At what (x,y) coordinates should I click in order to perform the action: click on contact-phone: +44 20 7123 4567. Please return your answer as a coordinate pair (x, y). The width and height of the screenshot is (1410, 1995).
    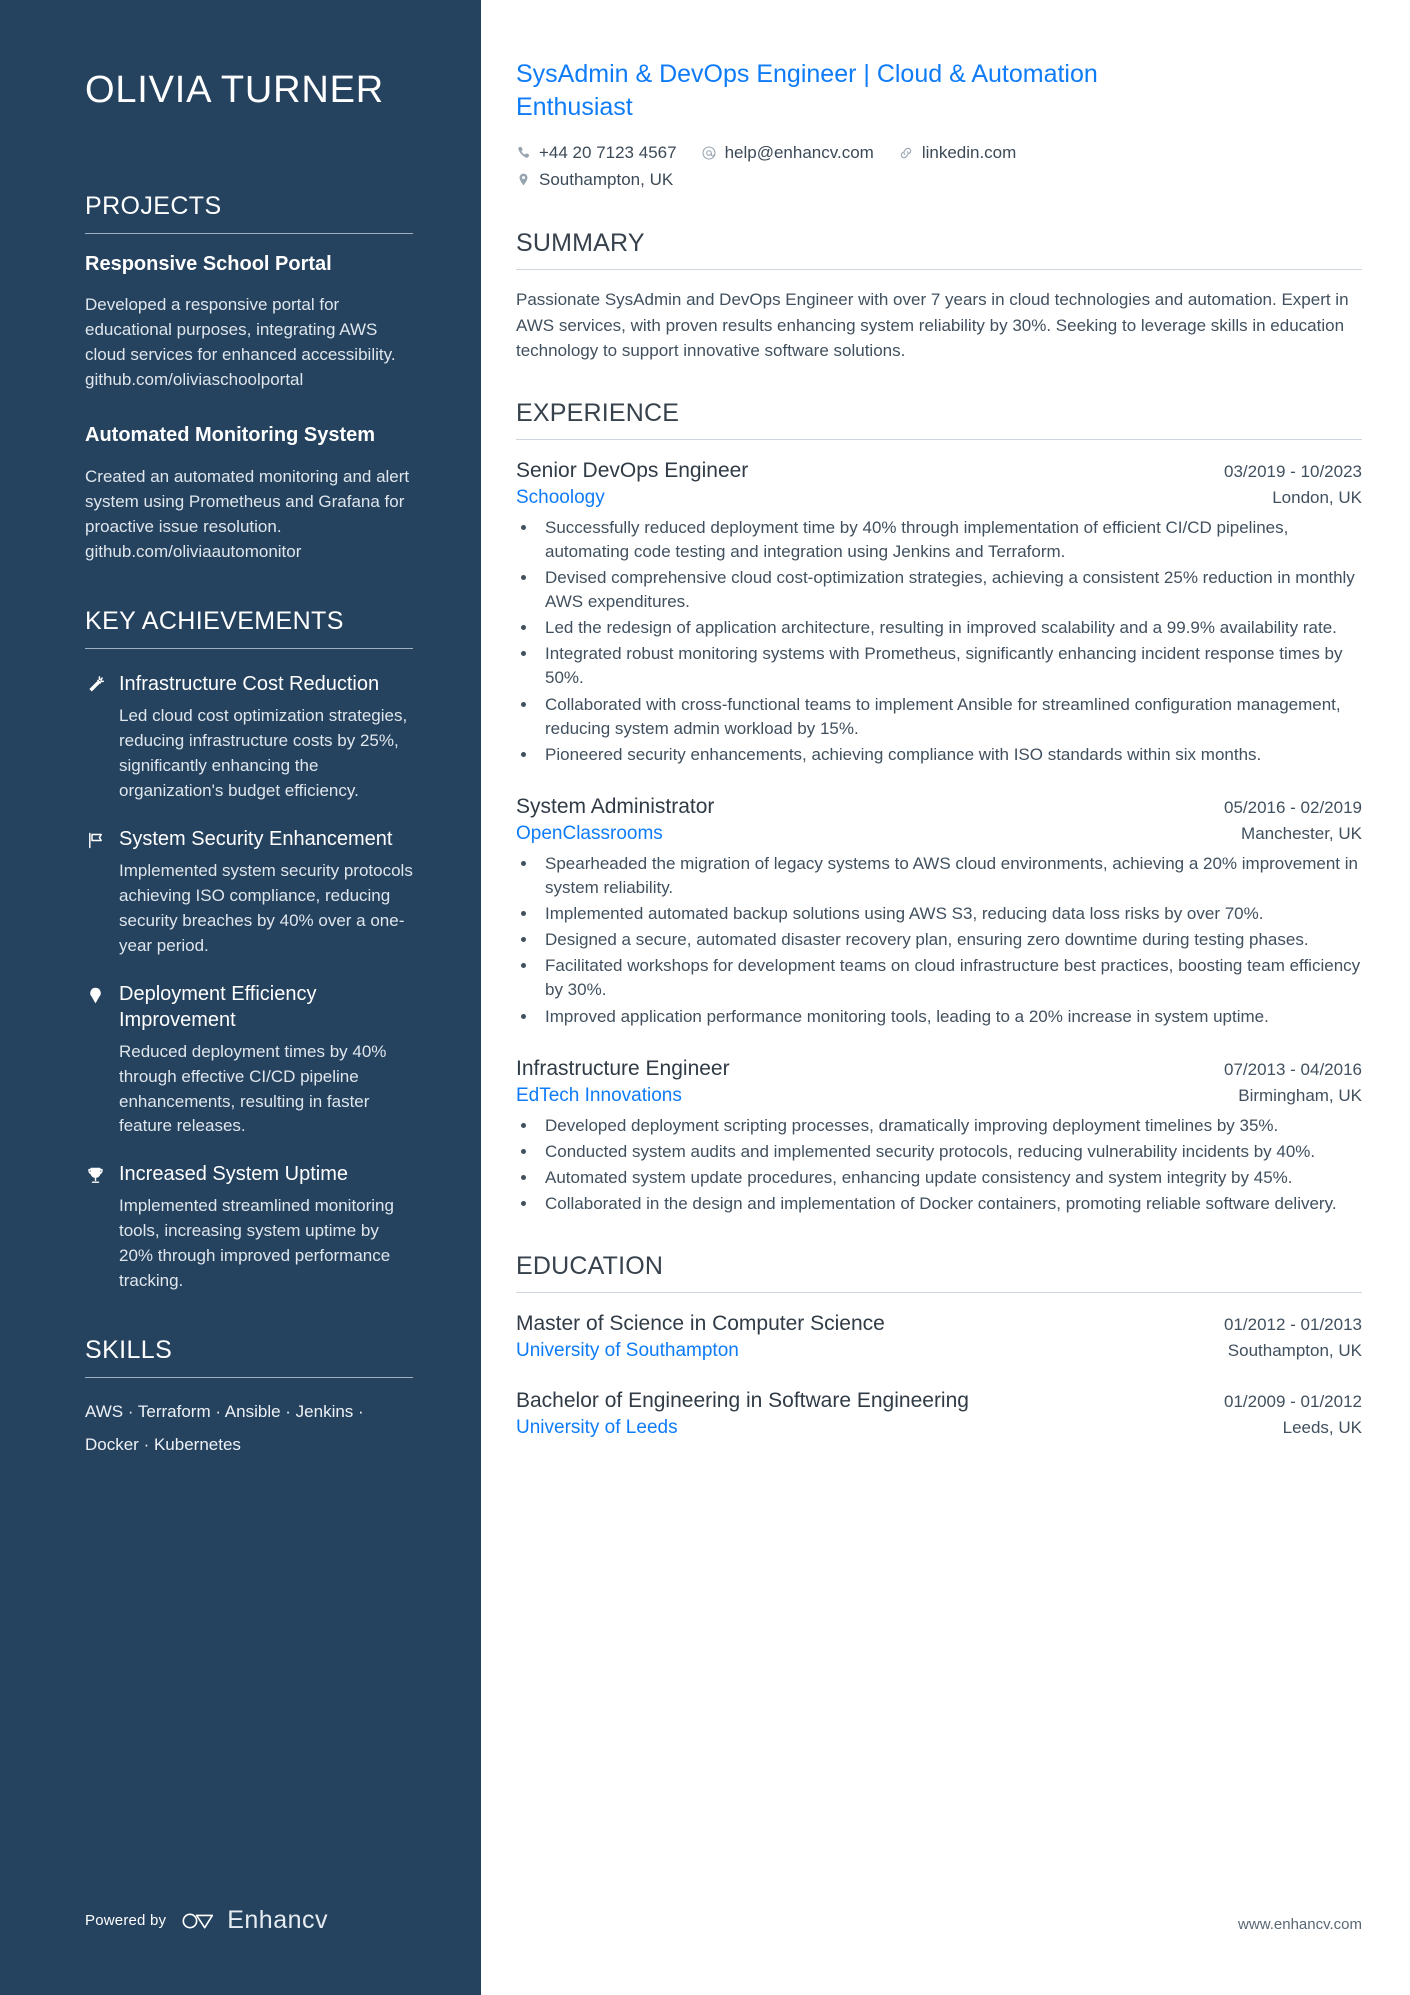
    Looking at the image, I should click on (596, 152).